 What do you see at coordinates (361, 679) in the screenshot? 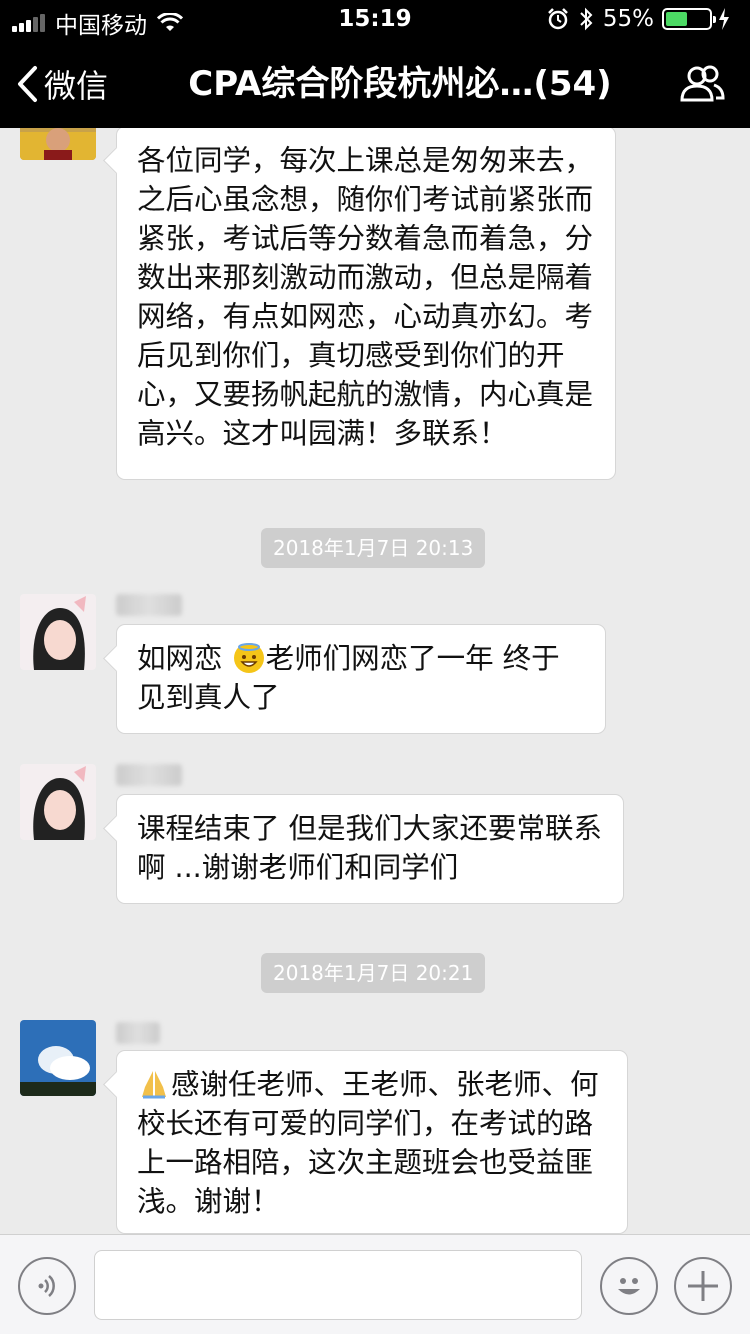
I see `message-bubble: 如网恋 老师们网恋了一年 终于见到真人了` at bounding box center [361, 679].